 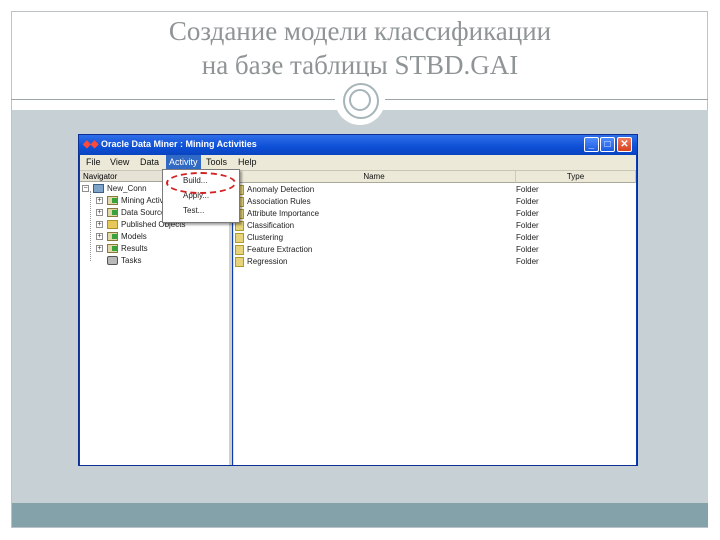 What do you see at coordinates (112, 200) in the screenshot?
I see `mining-activities-icon` at bounding box center [112, 200].